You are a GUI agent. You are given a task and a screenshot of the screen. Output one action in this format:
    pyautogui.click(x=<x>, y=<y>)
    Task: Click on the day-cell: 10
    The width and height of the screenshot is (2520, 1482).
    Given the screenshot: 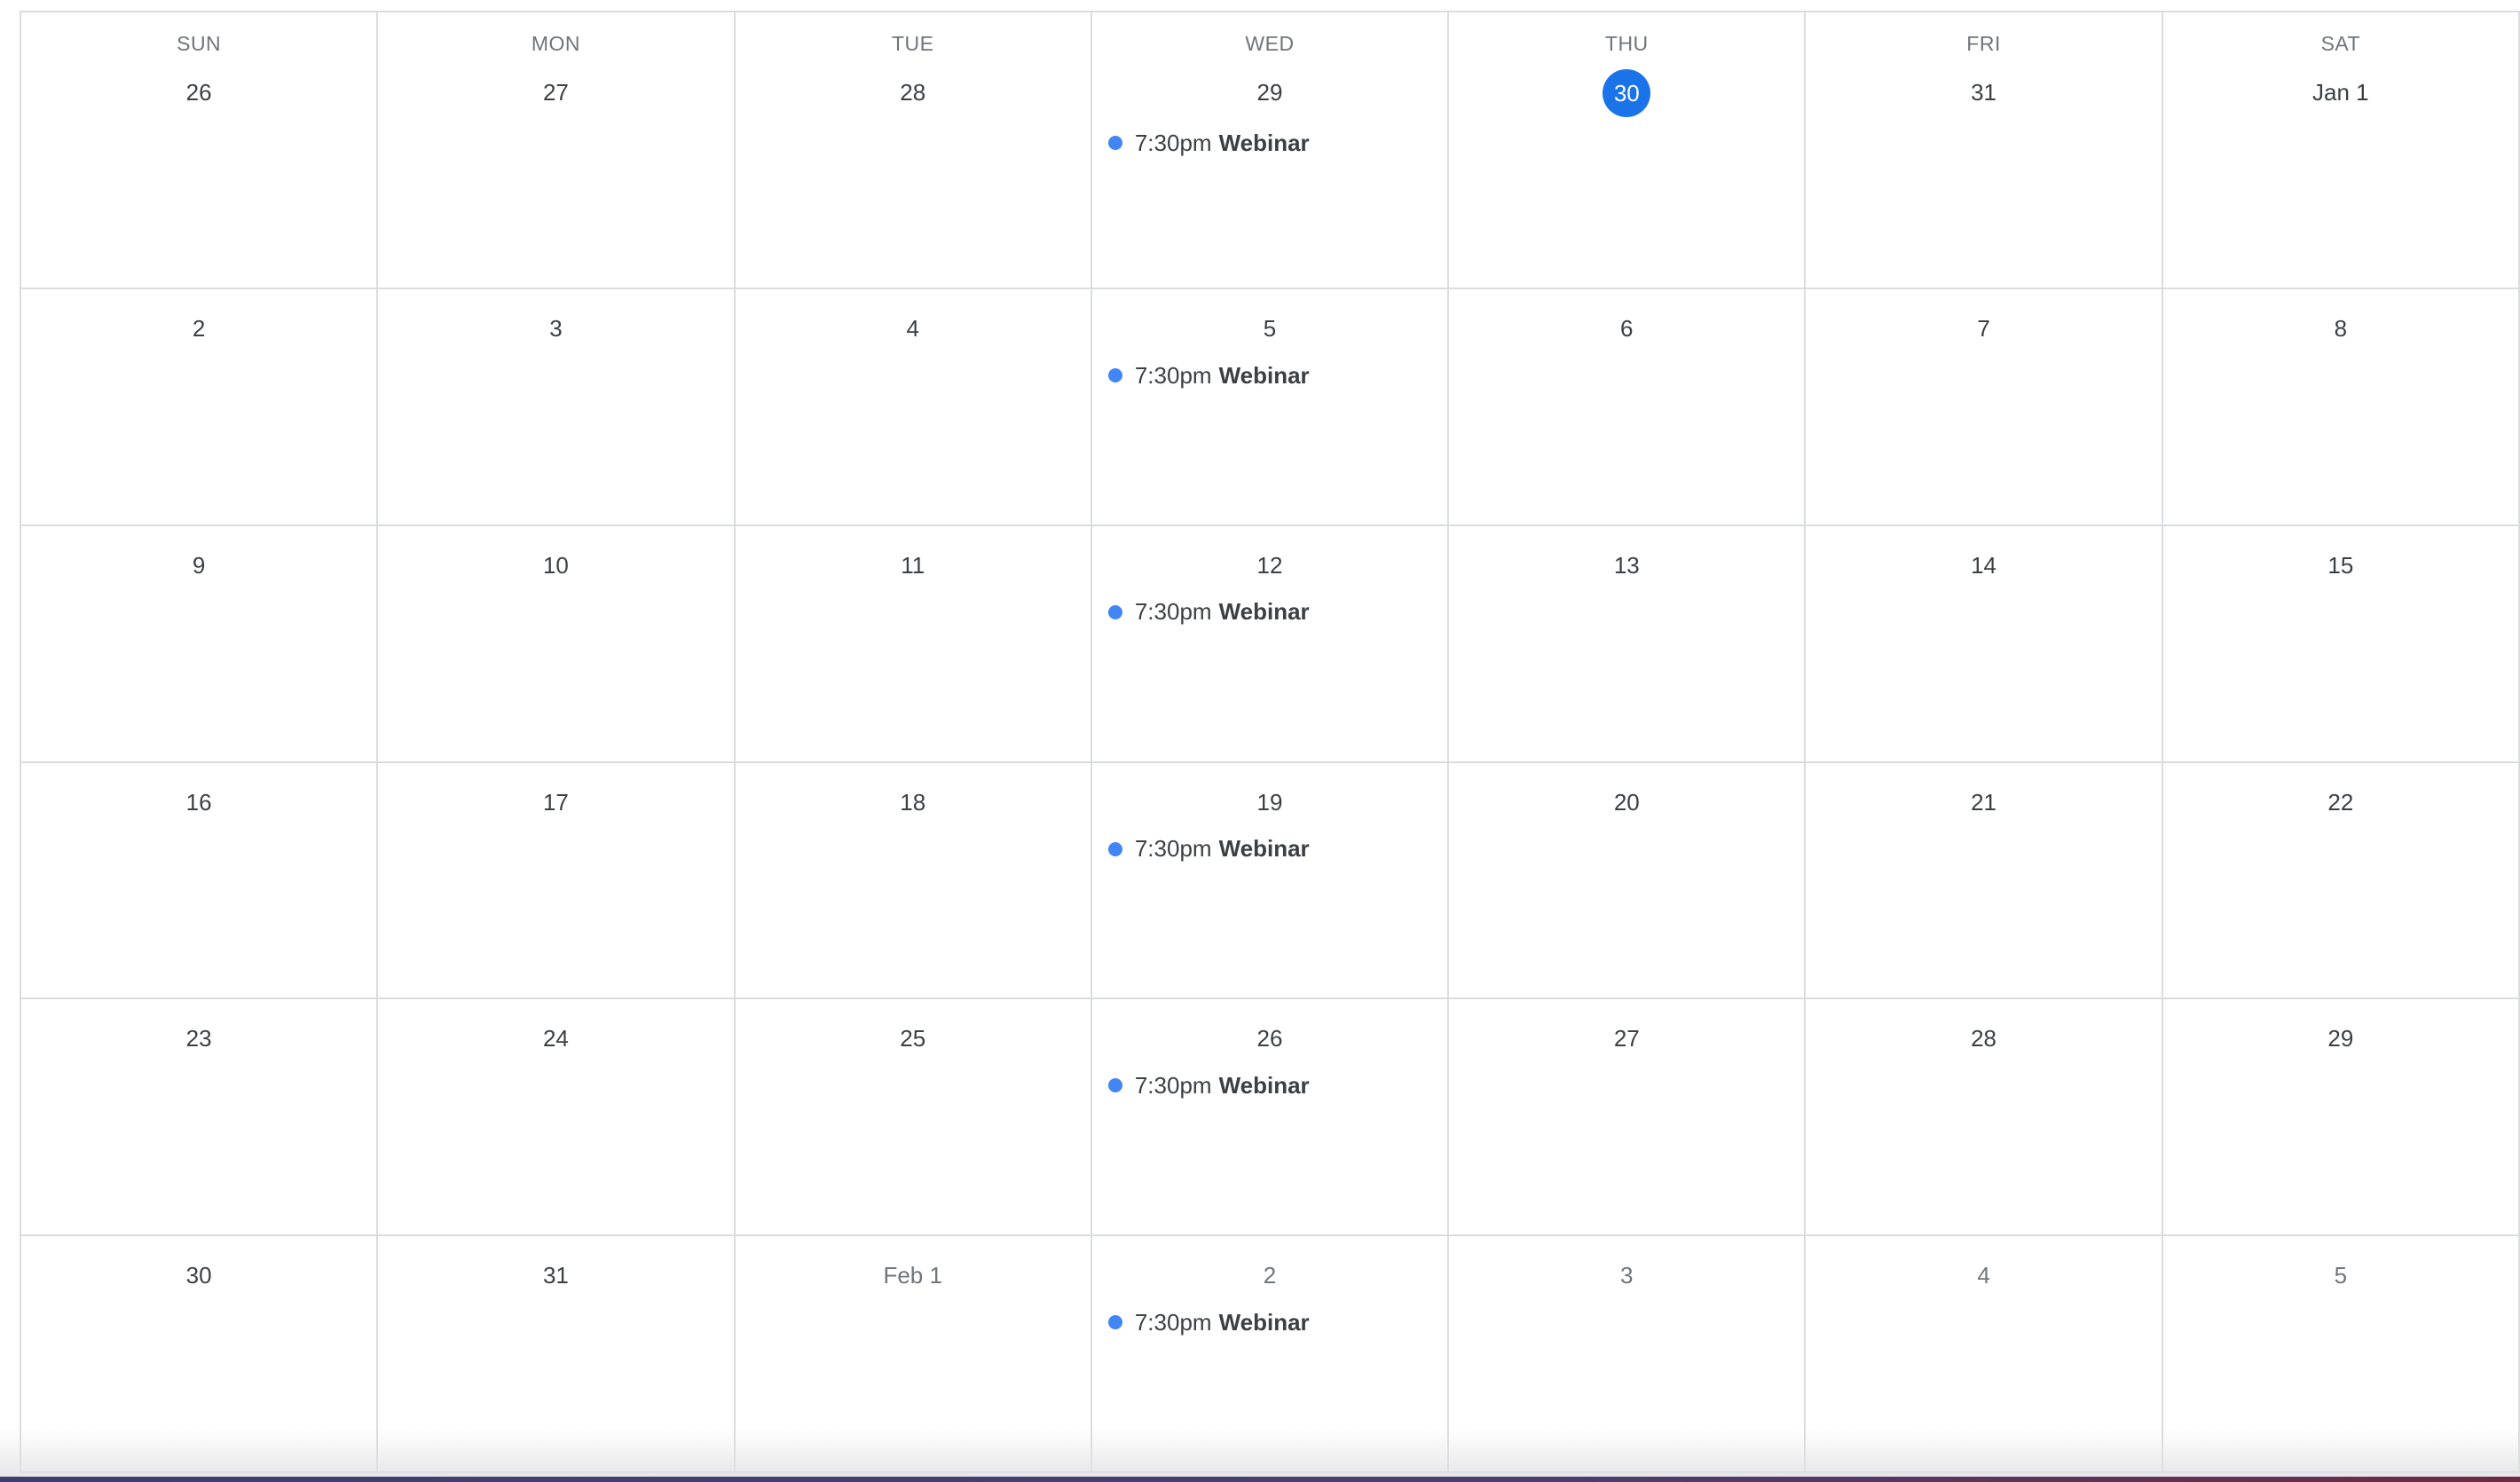 What is the action you would take?
    pyautogui.click(x=557, y=644)
    